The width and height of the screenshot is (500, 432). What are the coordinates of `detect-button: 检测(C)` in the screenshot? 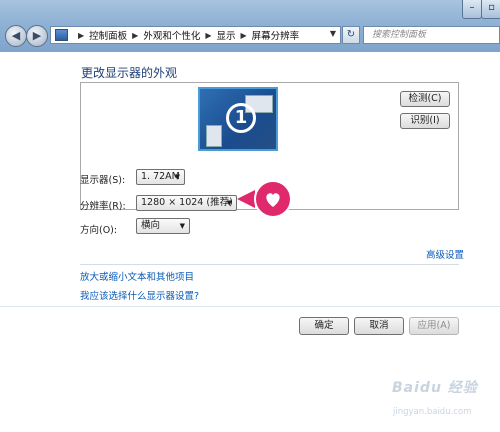 It's located at (425, 99).